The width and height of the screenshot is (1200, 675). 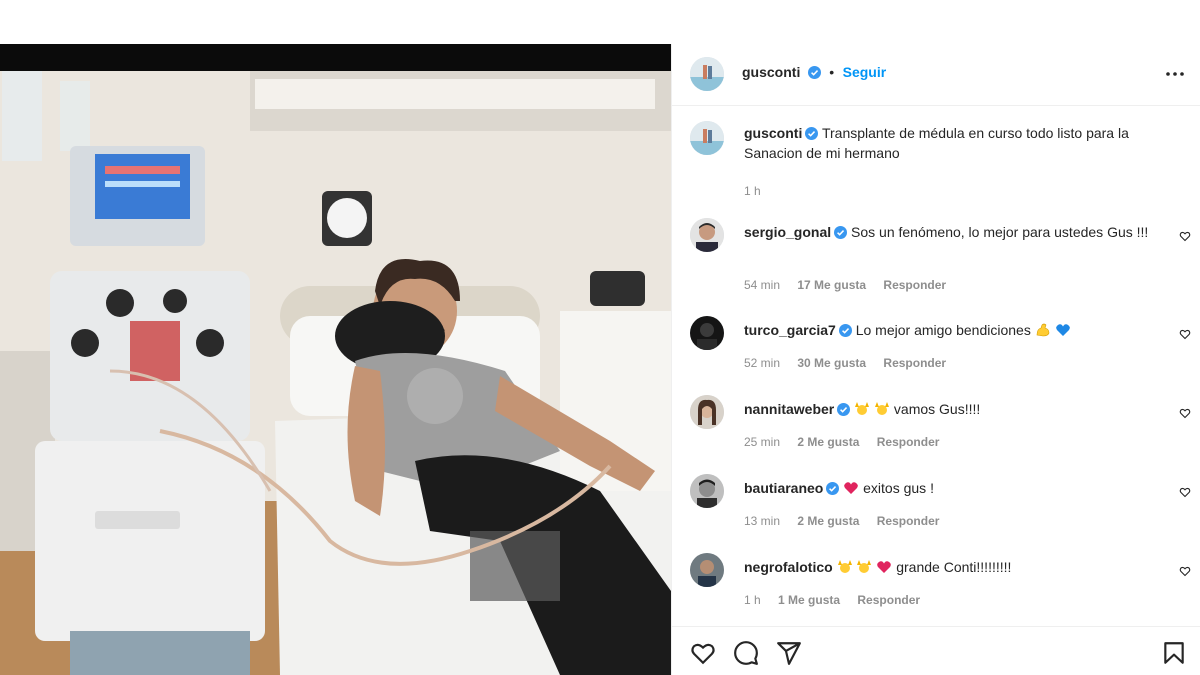 What do you see at coordinates (831, 363) in the screenshot?
I see `comment-likes: 30 Me gusta` at bounding box center [831, 363].